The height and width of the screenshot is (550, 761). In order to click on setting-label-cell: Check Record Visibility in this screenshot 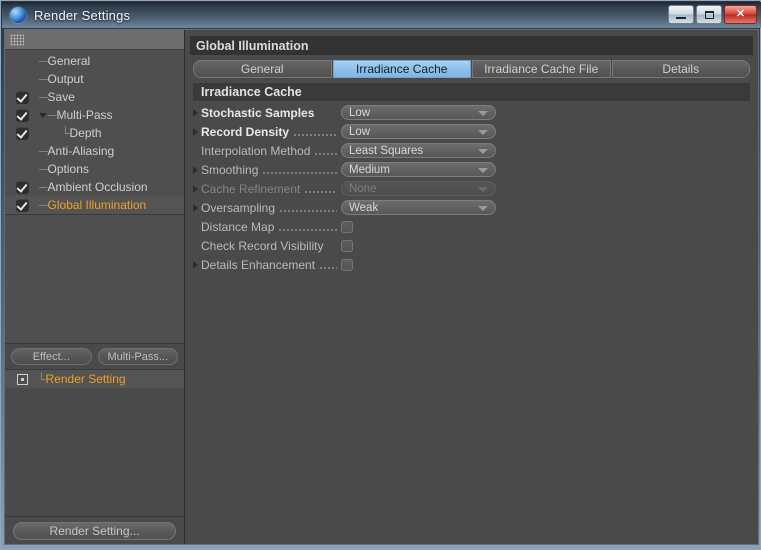, I will do `click(267, 246)`.